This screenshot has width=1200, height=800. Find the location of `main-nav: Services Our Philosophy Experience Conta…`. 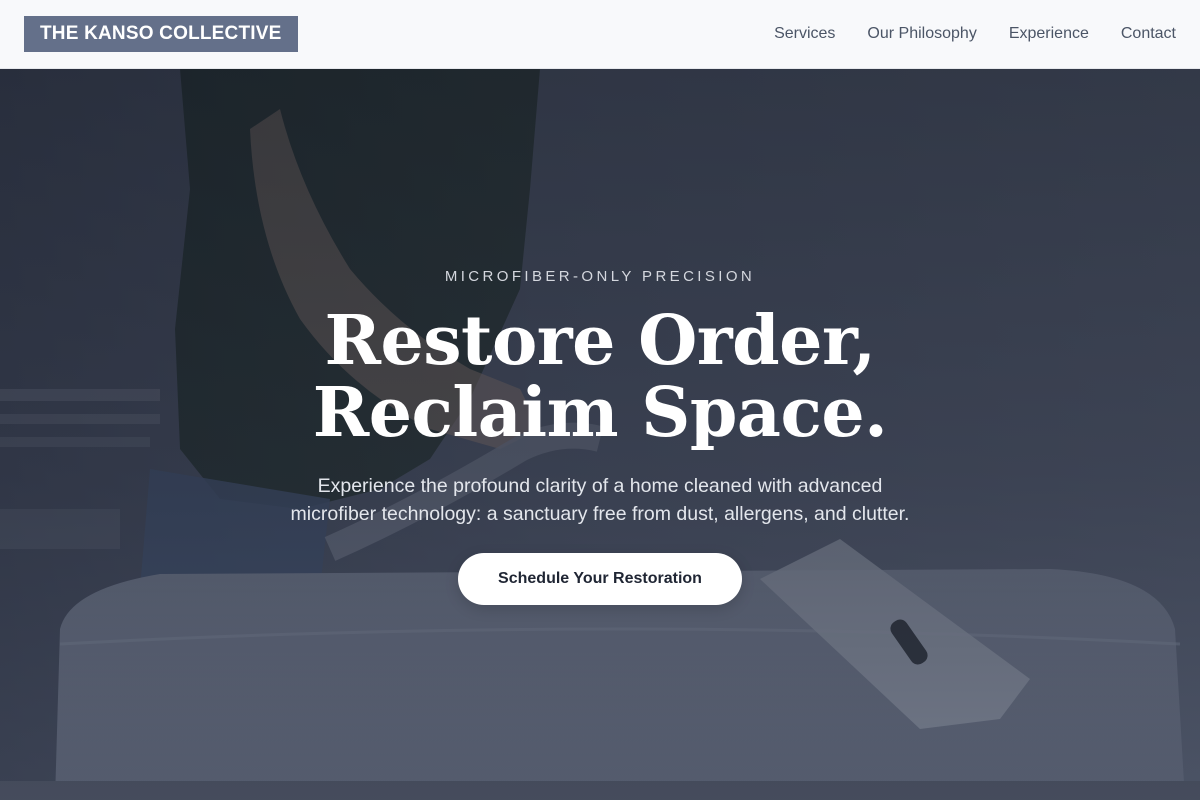

main-nav: Services Our Philosophy Experience Conta… is located at coordinates (975, 34).